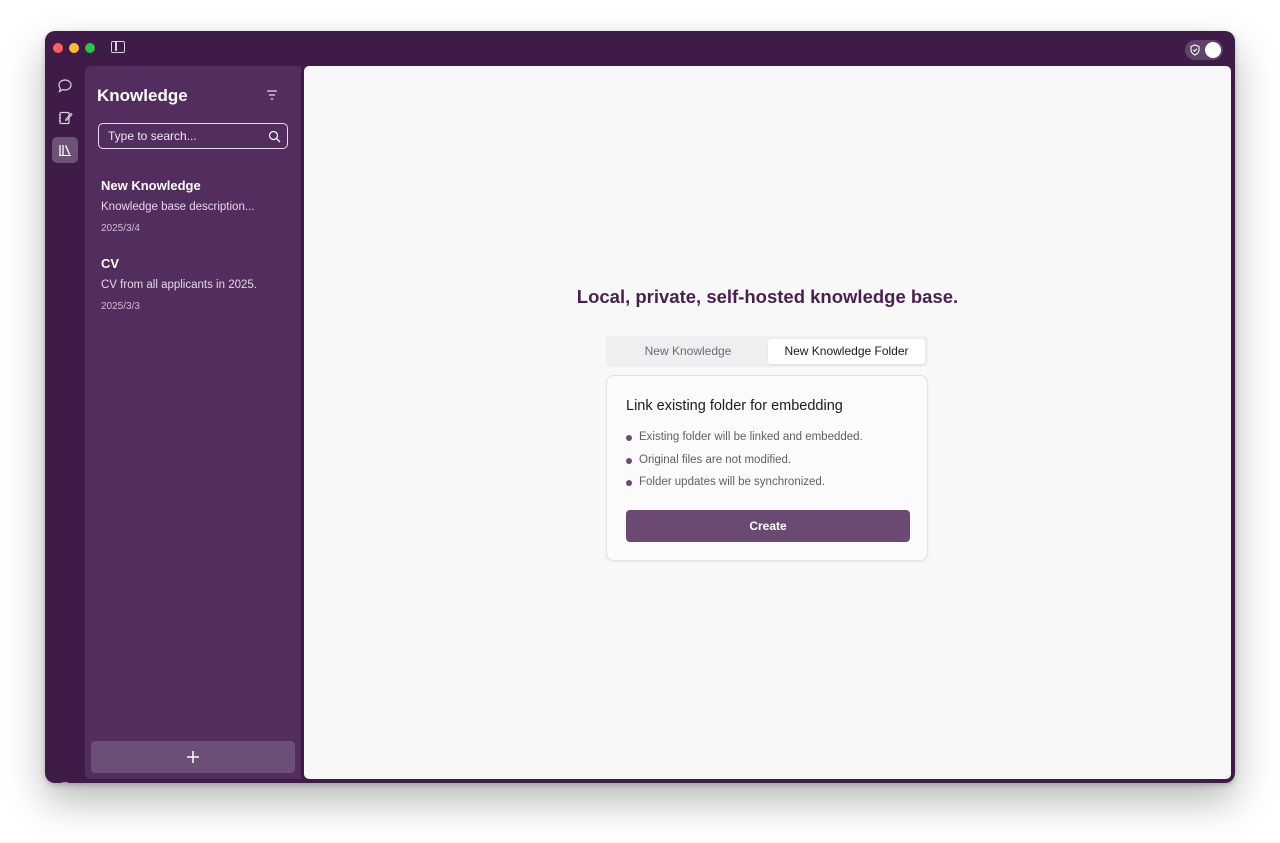  What do you see at coordinates (274, 136) in the screenshot?
I see `search-icon` at bounding box center [274, 136].